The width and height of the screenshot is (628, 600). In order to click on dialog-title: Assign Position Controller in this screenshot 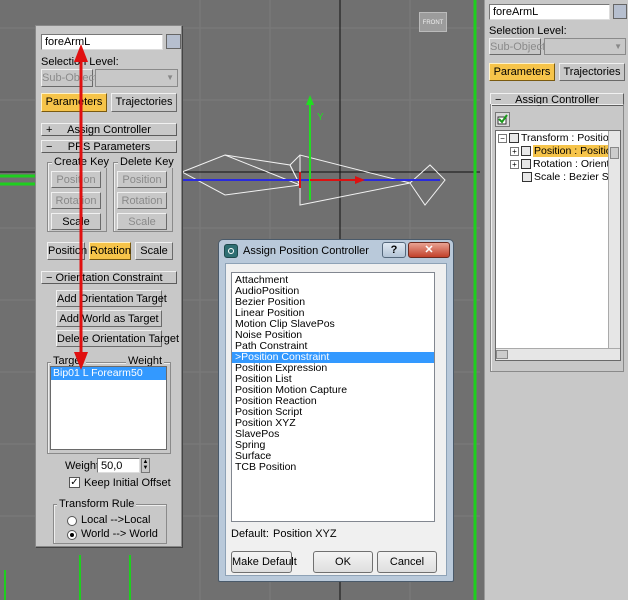, I will do `click(306, 251)`.